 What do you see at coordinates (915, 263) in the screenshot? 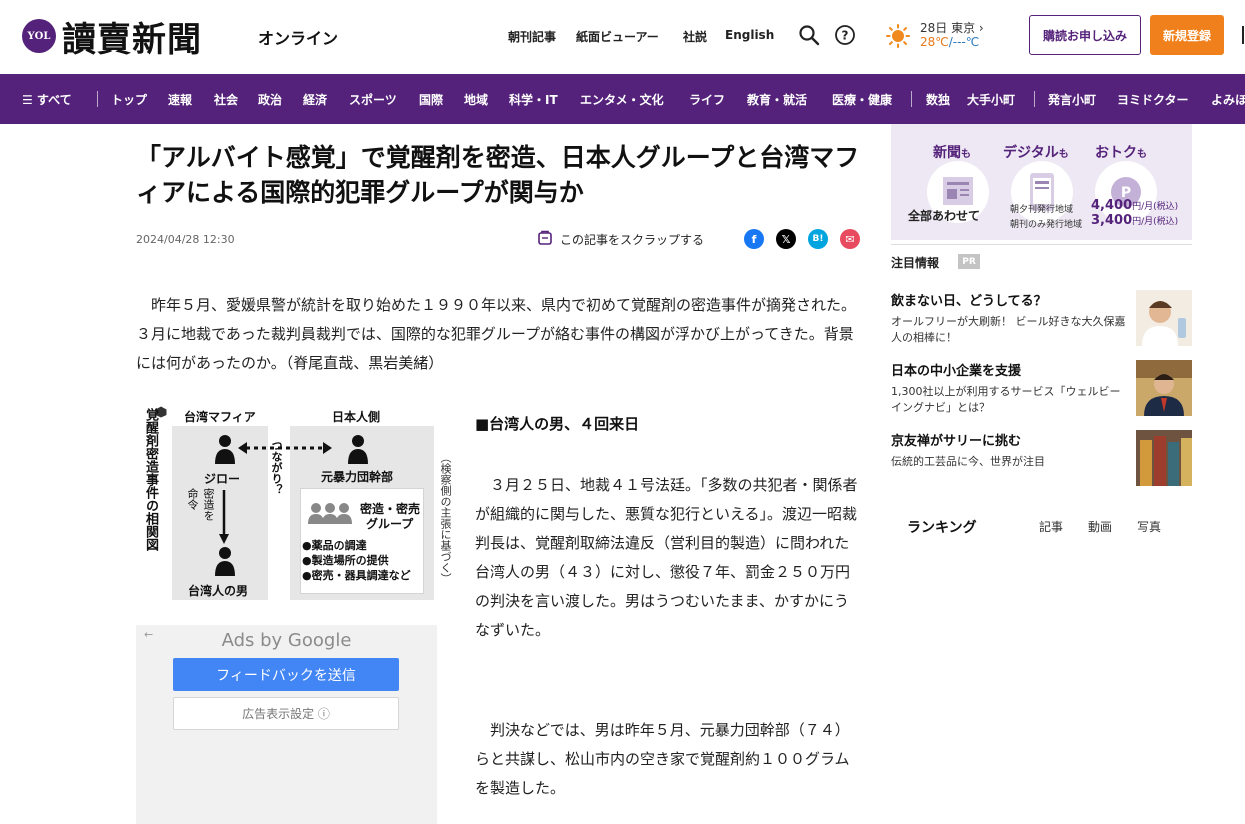
I see `notice-heading: 注目情報` at bounding box center [915, 263].